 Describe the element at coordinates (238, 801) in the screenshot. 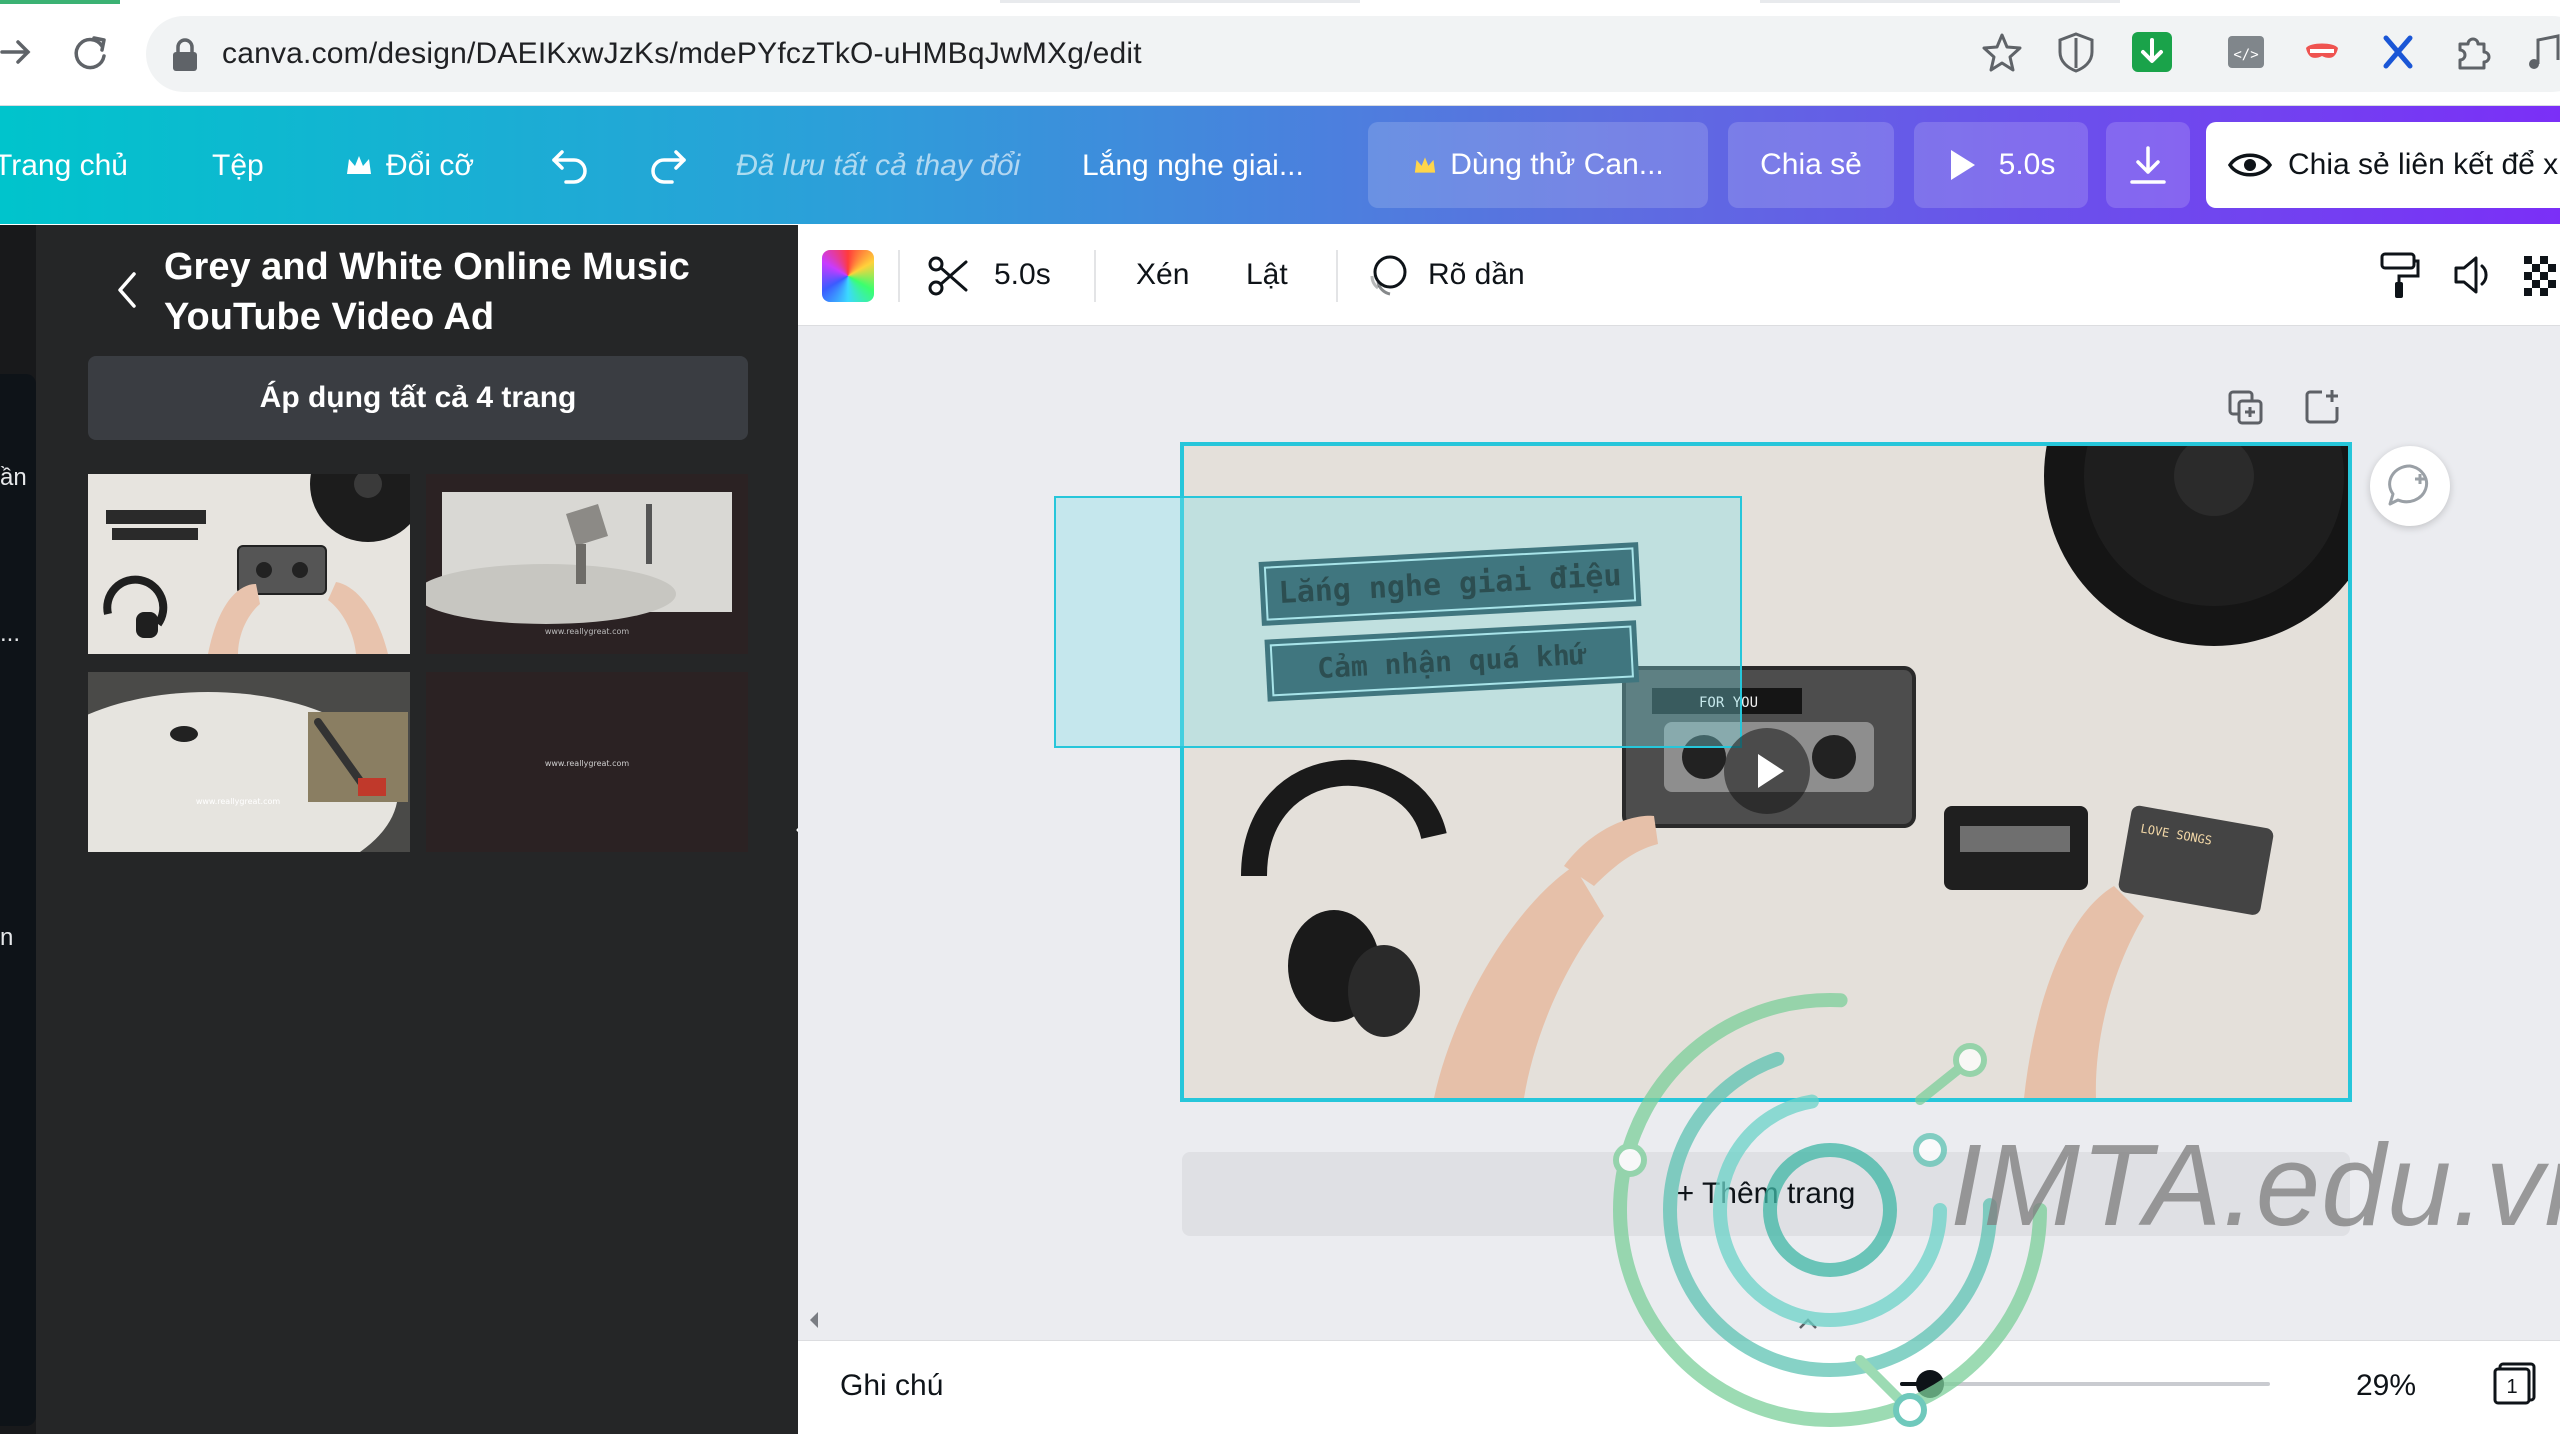

I see `thumbnail-3-caption: www.reallygreat.com` at that location.